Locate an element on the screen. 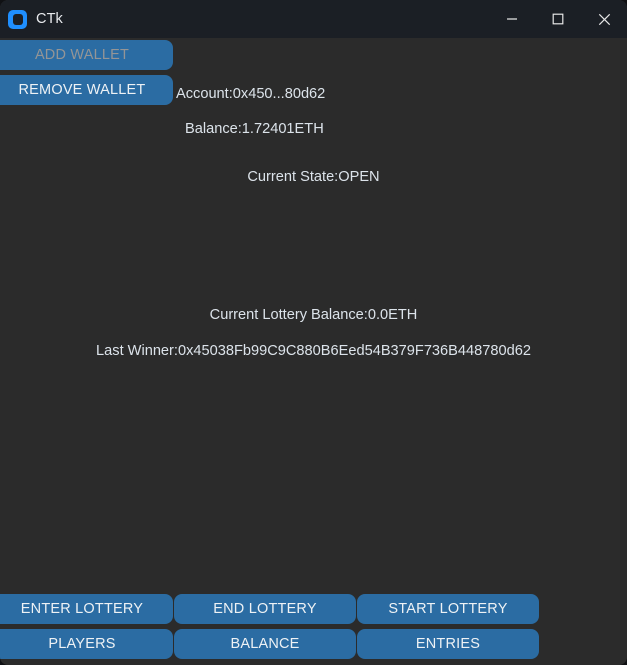  wallet-balance-label: Balance:1.72401ETH is located at coordinates (254, 129).